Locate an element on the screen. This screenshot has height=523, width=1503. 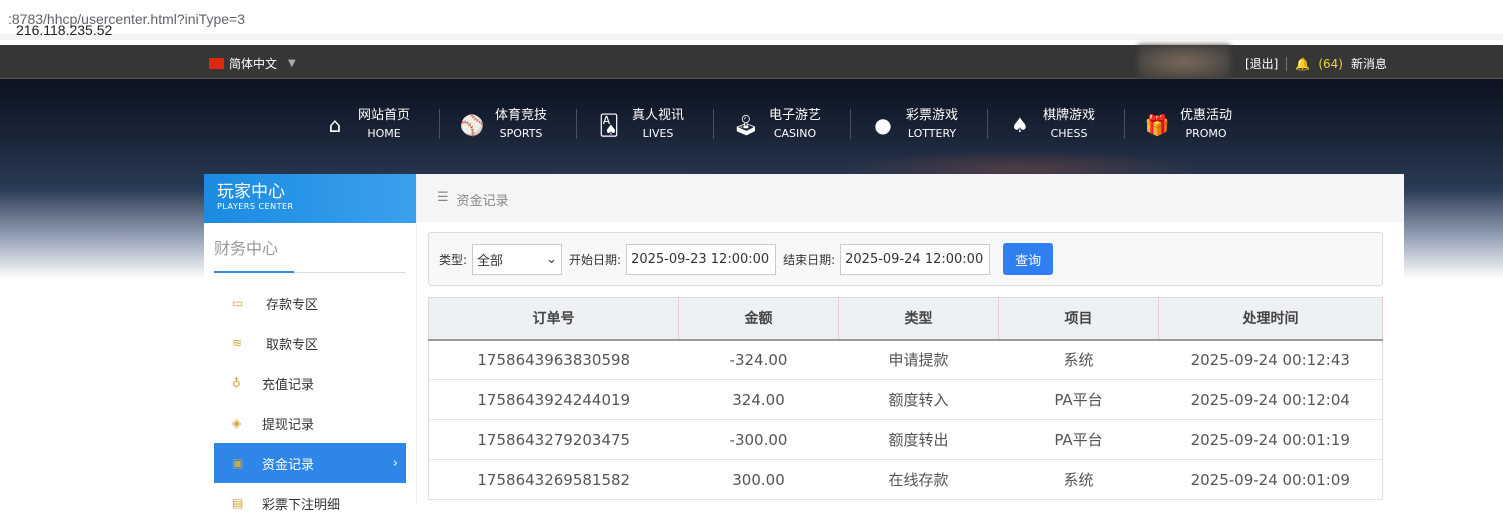
card-icon: ▭ is located at coordinates (238, 303).